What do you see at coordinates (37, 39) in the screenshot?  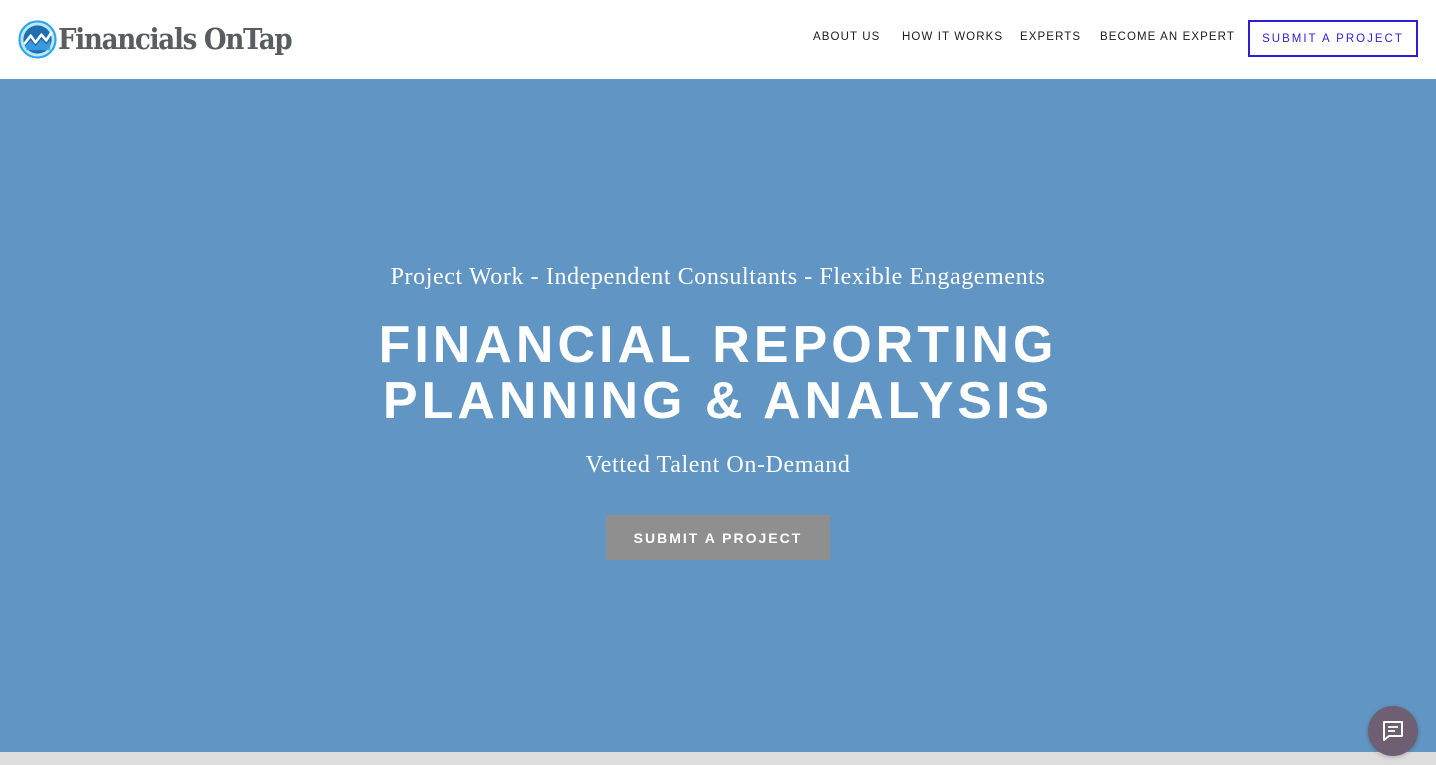 I see `chart-logo-icon` at bounding box center [37, 39].